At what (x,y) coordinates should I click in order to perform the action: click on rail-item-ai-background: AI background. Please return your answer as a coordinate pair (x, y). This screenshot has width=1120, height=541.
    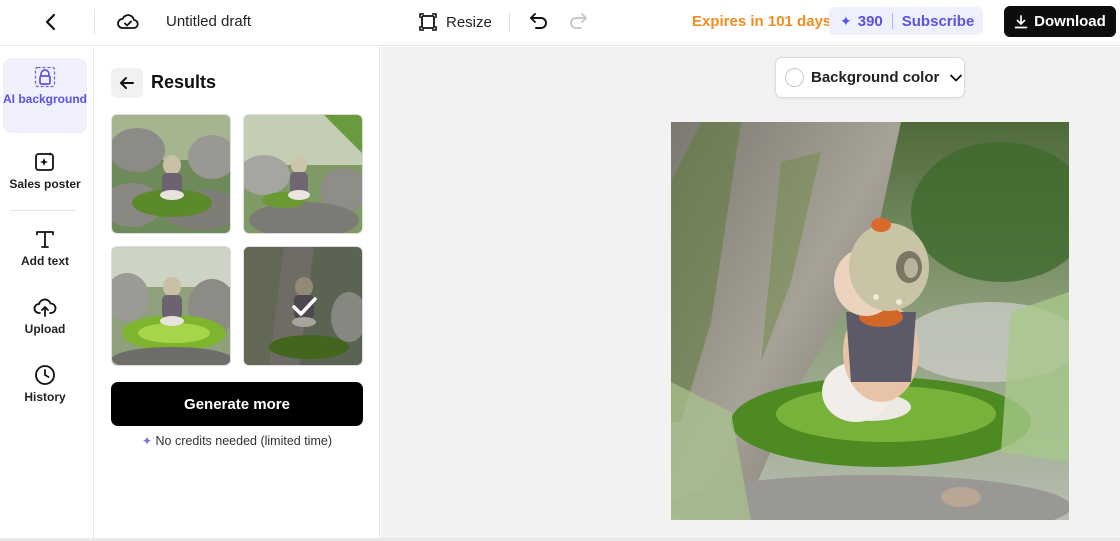
    Looking at the image, I should click on (45, 95).